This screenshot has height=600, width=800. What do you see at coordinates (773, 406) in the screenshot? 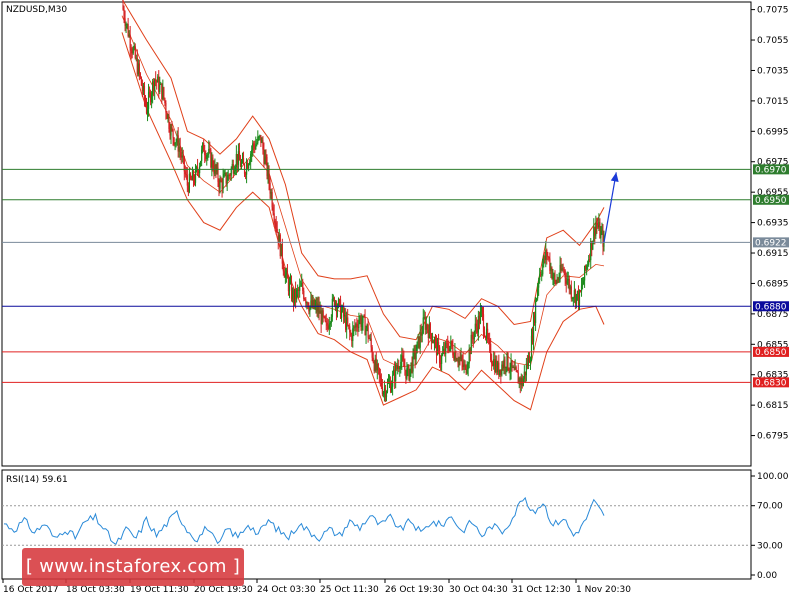
I see `price-y-tick-label: 0.6815` at bounding box center [773, 406].